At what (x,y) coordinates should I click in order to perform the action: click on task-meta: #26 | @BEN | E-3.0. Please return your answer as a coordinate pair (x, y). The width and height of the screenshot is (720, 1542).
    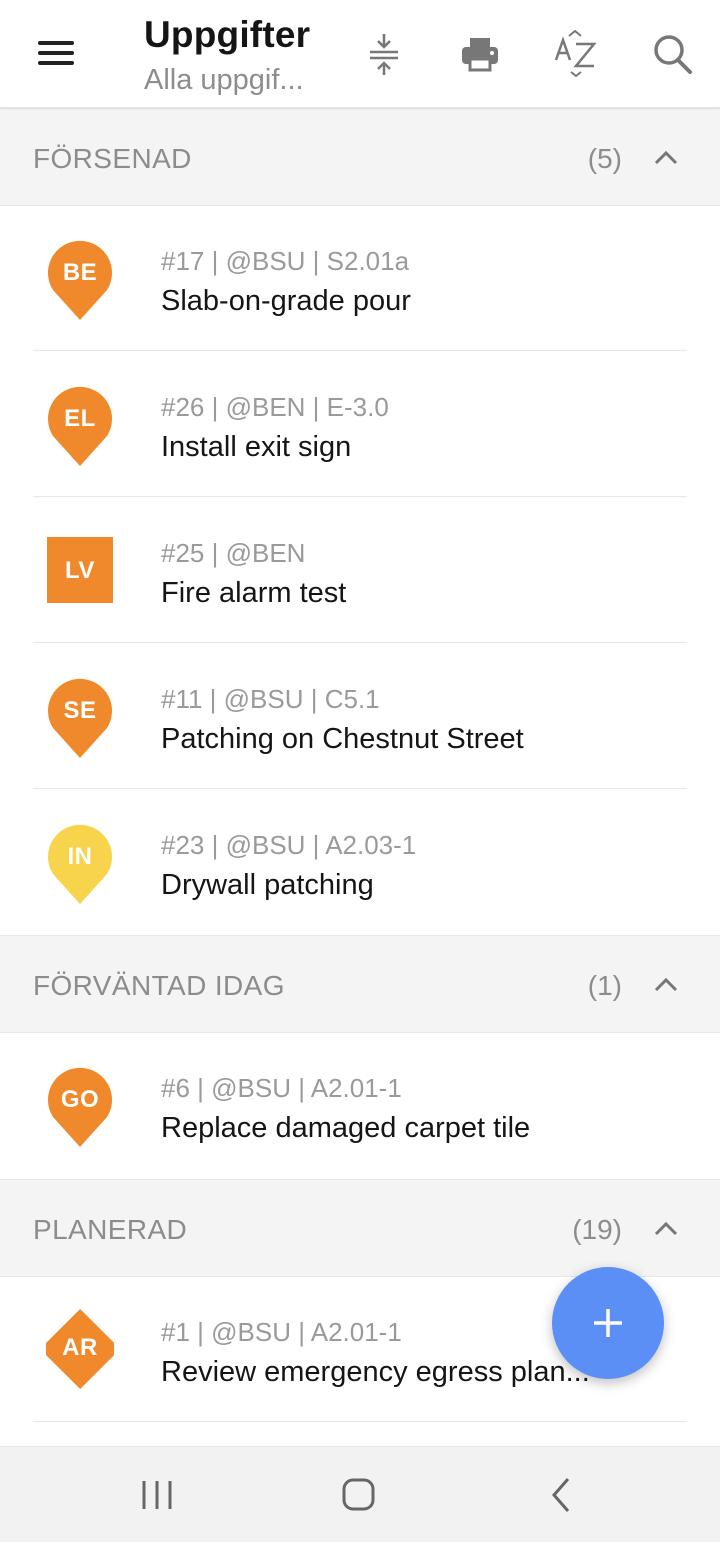
    Looking at the image, I should click on (275, 407).